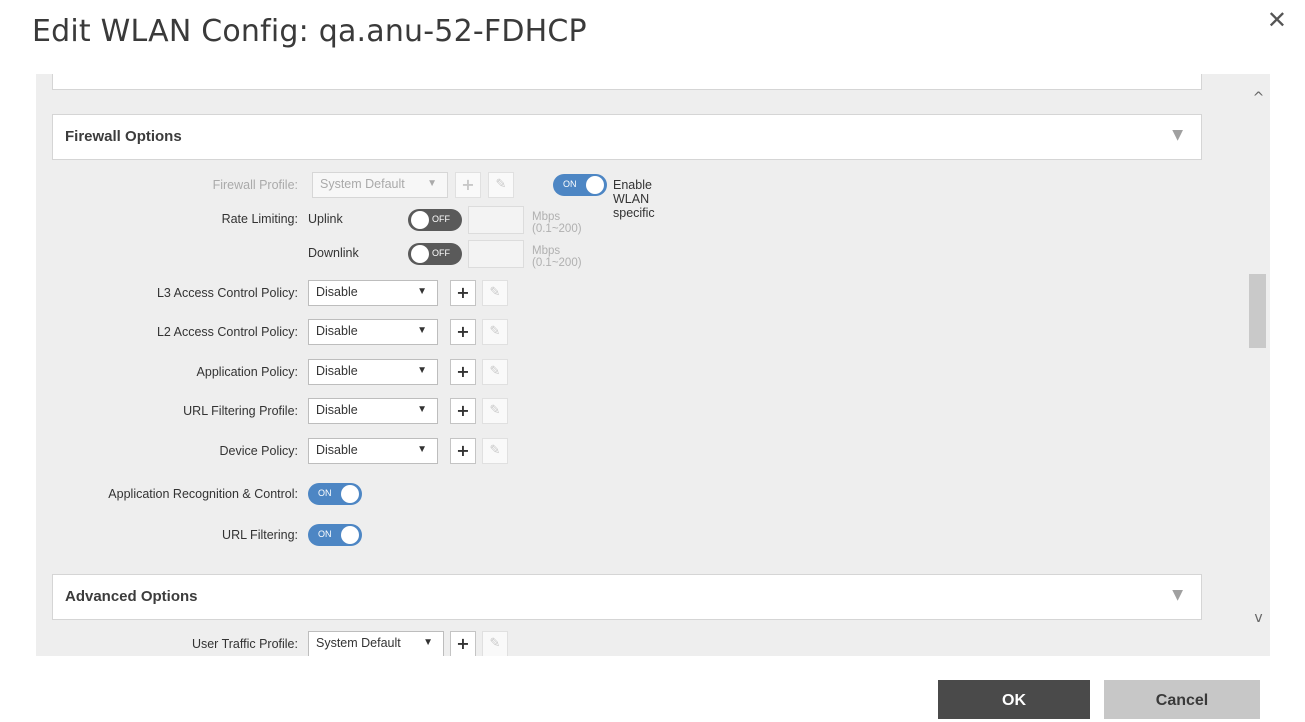  I want to click on uplink-label: Uplink, so click(325, 219).